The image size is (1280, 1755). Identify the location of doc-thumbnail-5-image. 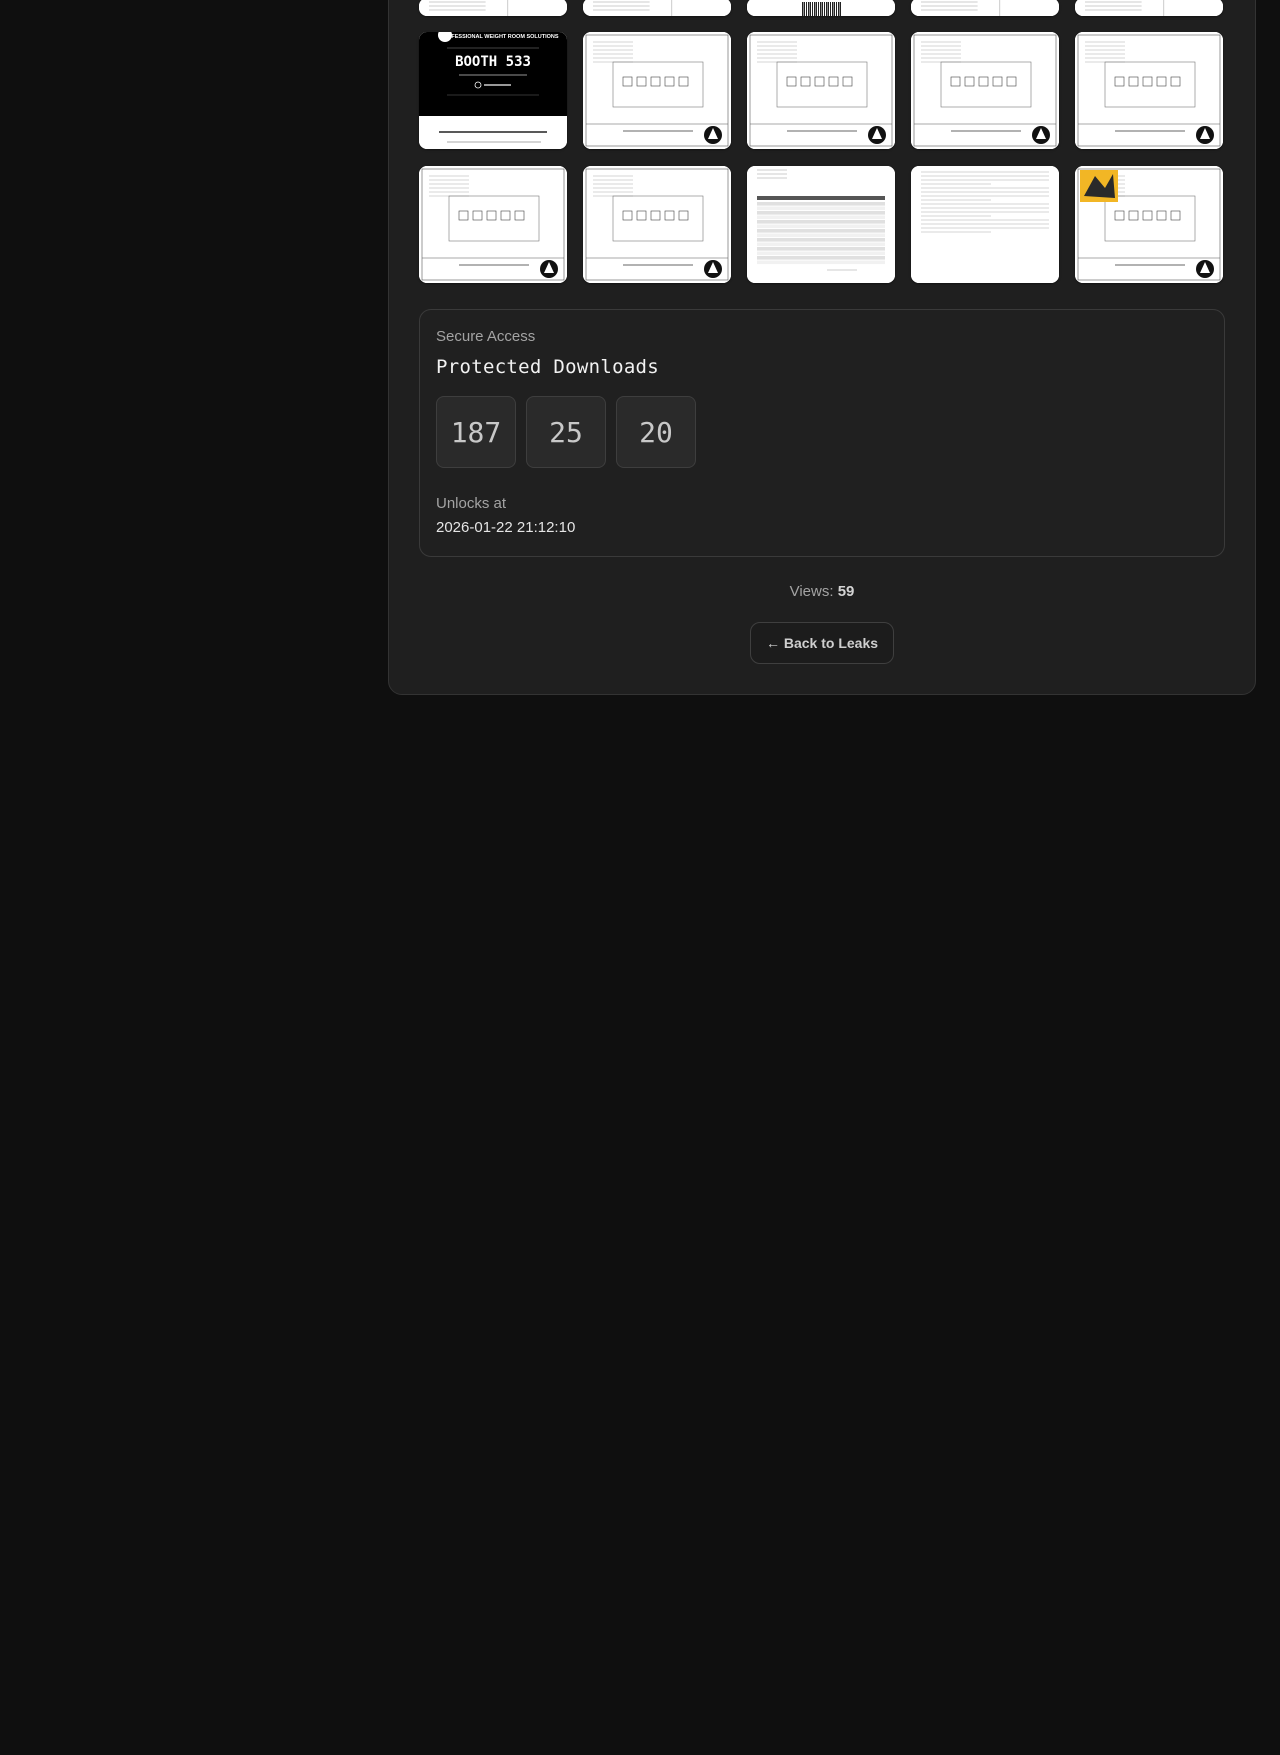
(1149, 8).